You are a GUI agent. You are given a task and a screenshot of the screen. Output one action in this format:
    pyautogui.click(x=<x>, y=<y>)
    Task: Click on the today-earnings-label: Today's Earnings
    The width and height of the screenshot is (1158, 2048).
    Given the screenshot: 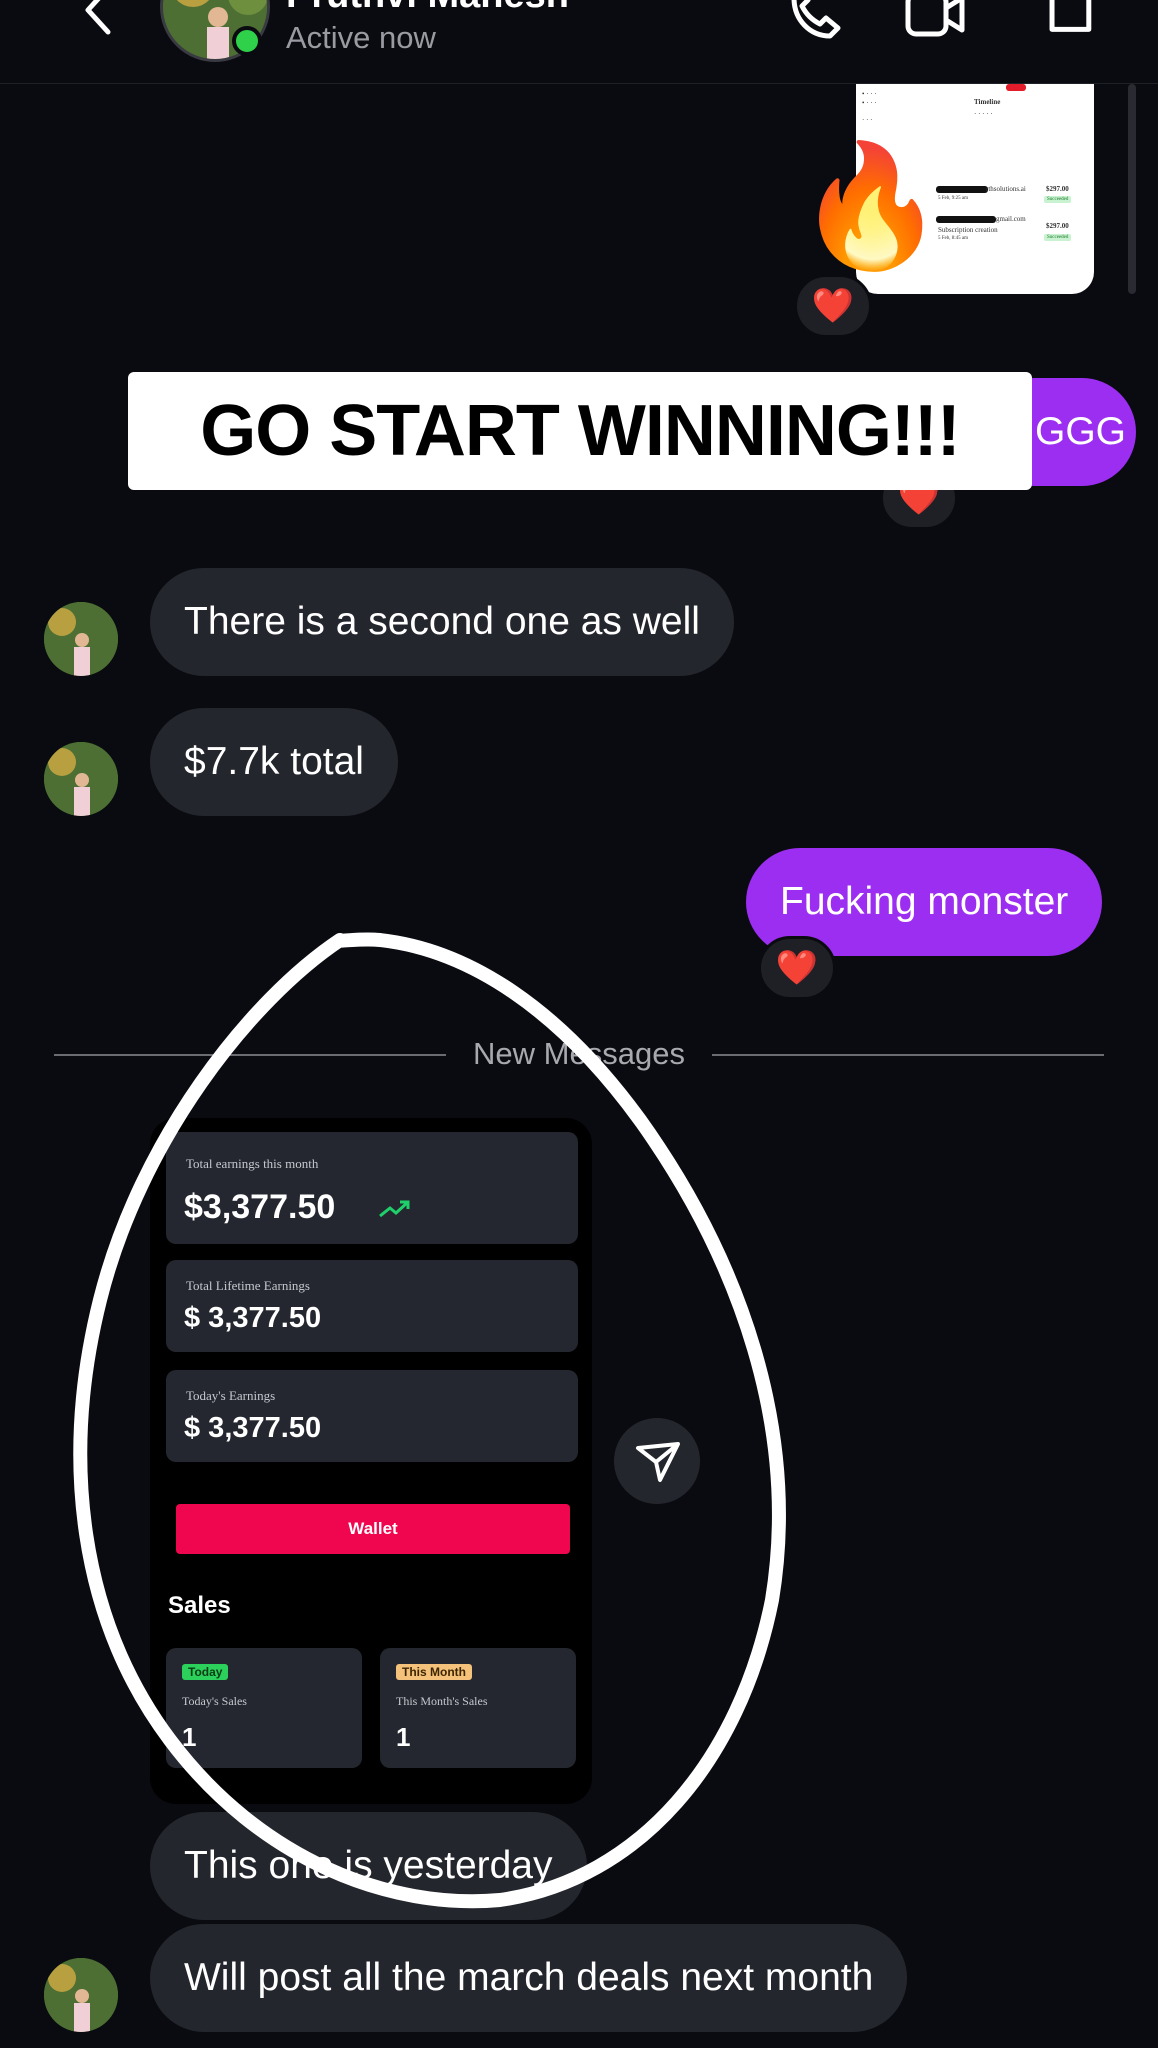 What is the action you would take?
    pyautogui.click(x=231, y=1395)
    